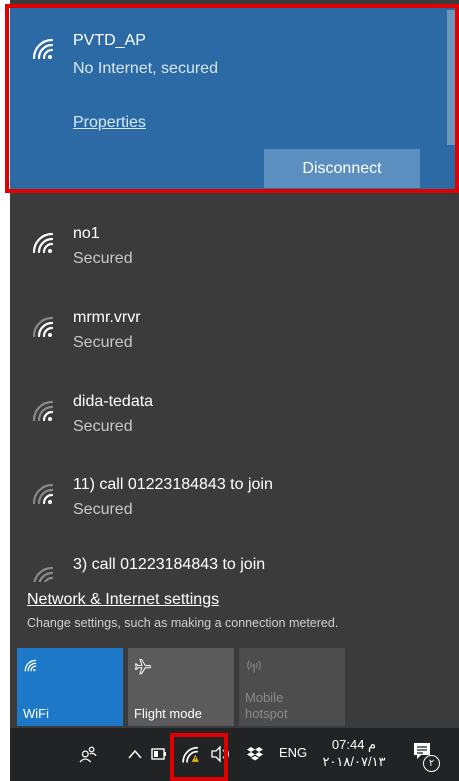 The width and height of the screenshot is (459, 781). What do you see at coordinates (342, 168) in the screenshot?
I see `disconnect-button: Disconnect` at bounding box center [342, 168].